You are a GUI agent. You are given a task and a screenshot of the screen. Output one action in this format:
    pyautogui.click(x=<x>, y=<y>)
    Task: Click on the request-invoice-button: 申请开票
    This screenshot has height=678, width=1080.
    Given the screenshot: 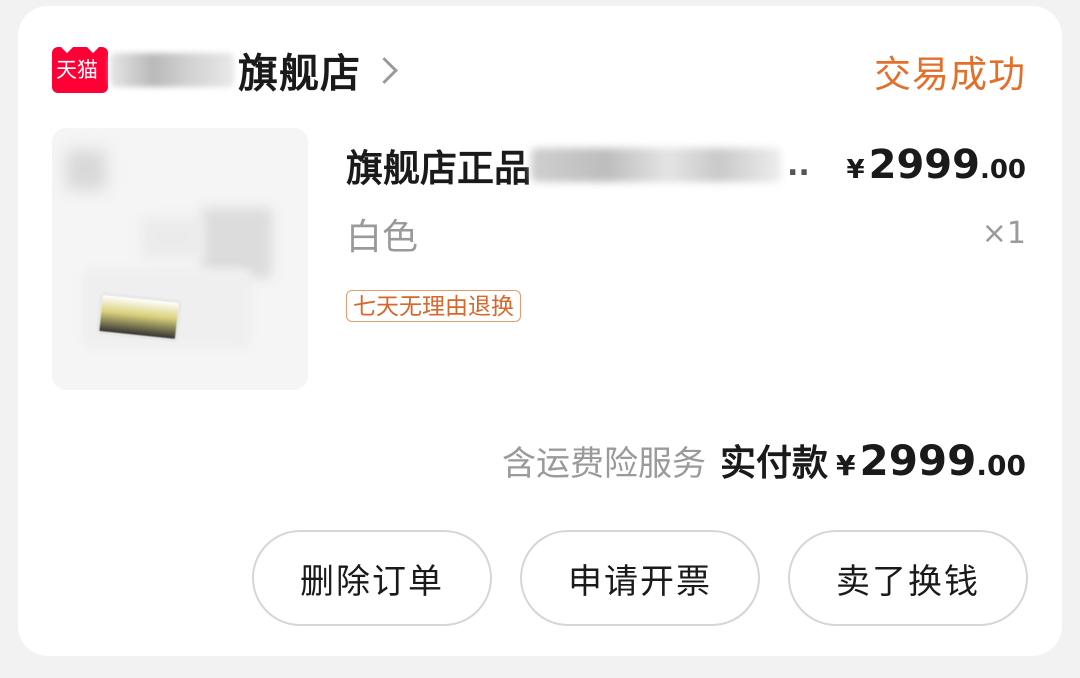 What is the action you would take?
    pyautogui.click(x=640, y=578)
    